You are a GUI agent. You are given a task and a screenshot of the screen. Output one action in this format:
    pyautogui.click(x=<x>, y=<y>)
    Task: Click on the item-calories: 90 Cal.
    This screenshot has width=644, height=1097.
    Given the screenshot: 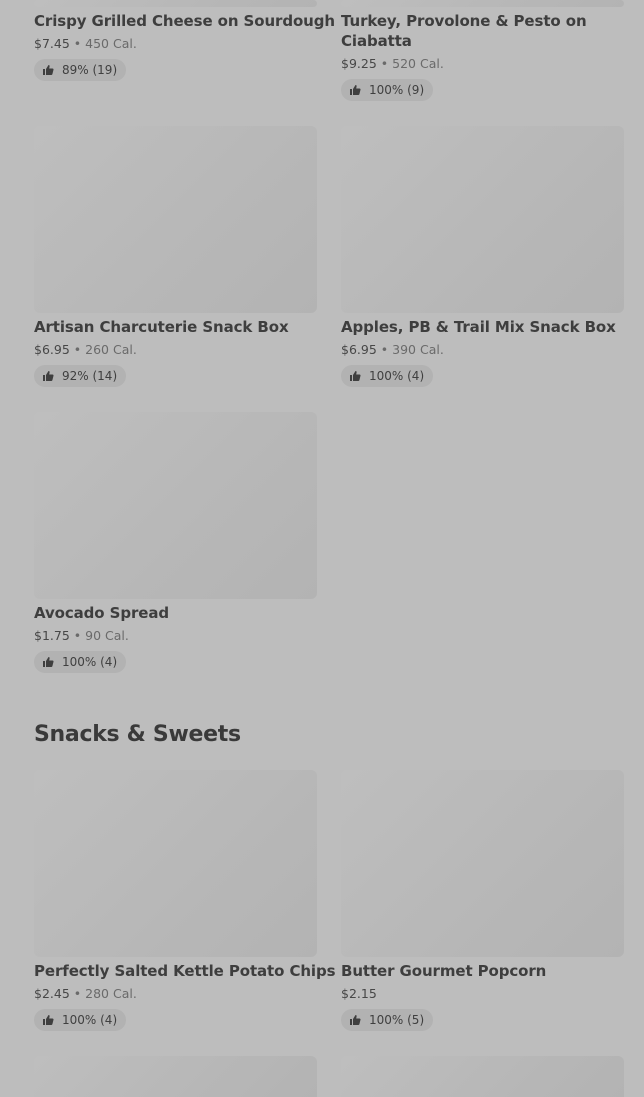 What is the action you would take?
    pyautogui.click(x=107, y=635)
    